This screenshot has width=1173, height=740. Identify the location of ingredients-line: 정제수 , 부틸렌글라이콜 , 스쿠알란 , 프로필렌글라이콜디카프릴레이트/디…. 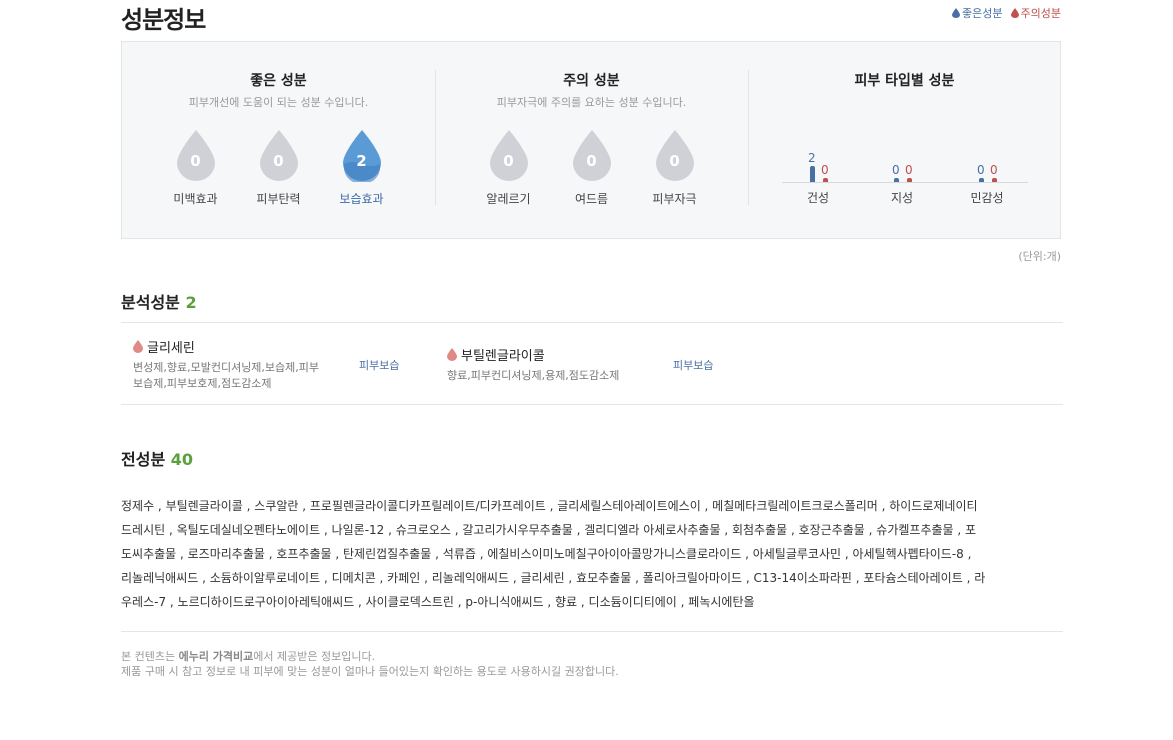
(549, 506).